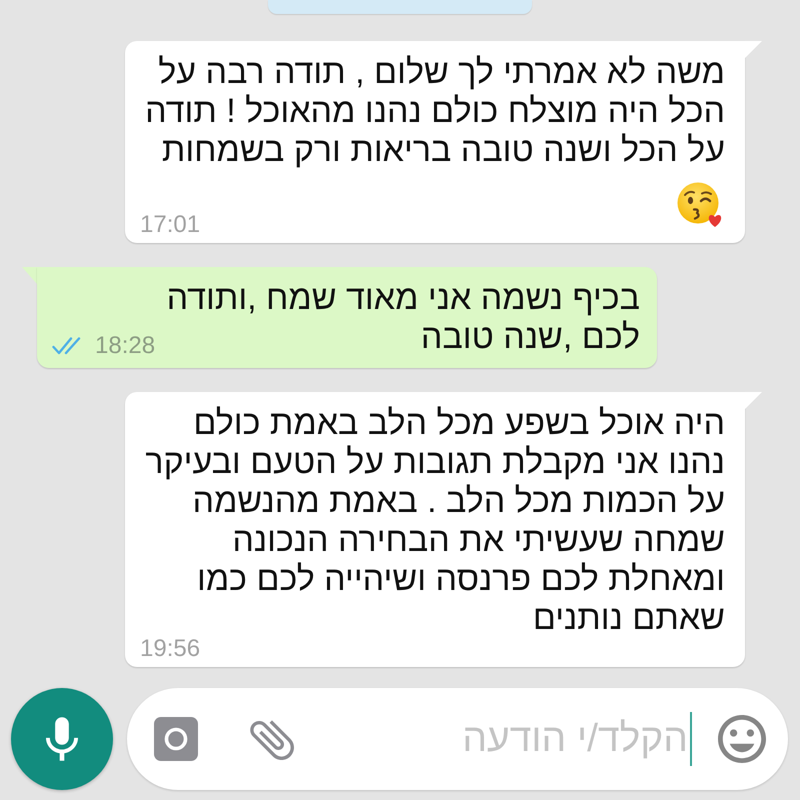 Image resolution: width=800 pixels, height=800 pixels. What do you see at coordinates (170, 225) in the screenshot?
I see `message-time: 17:01` at bounding box center [170, 225].